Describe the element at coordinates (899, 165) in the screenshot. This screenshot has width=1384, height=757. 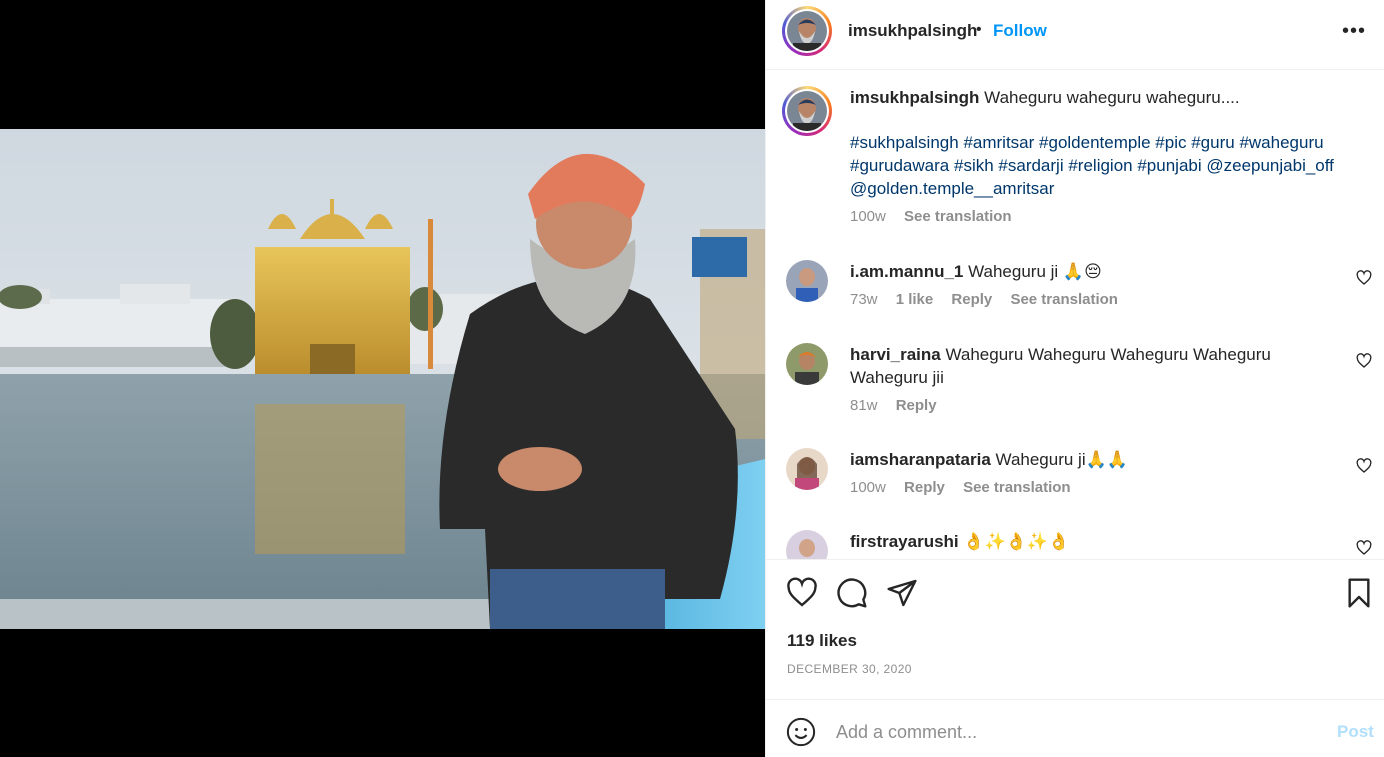
I see `hashtag-link: #gurudawara` at that location.